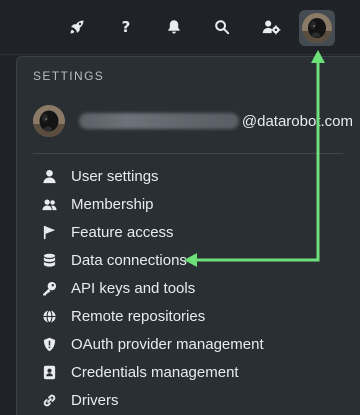 The width and height of the screenshot is (360, 415). Describe the element at coordinates (49, 400) in the screenshot. I see `link-icon` at that location.